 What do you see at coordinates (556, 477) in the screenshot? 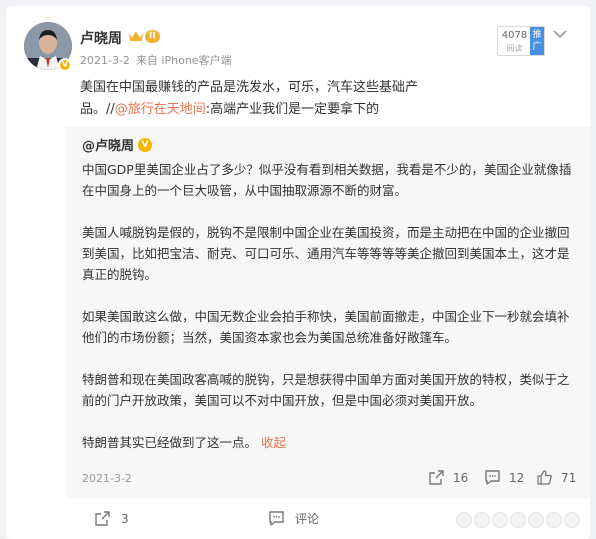
I see `repost-like-button: 71` at bounding box center [556, 477].